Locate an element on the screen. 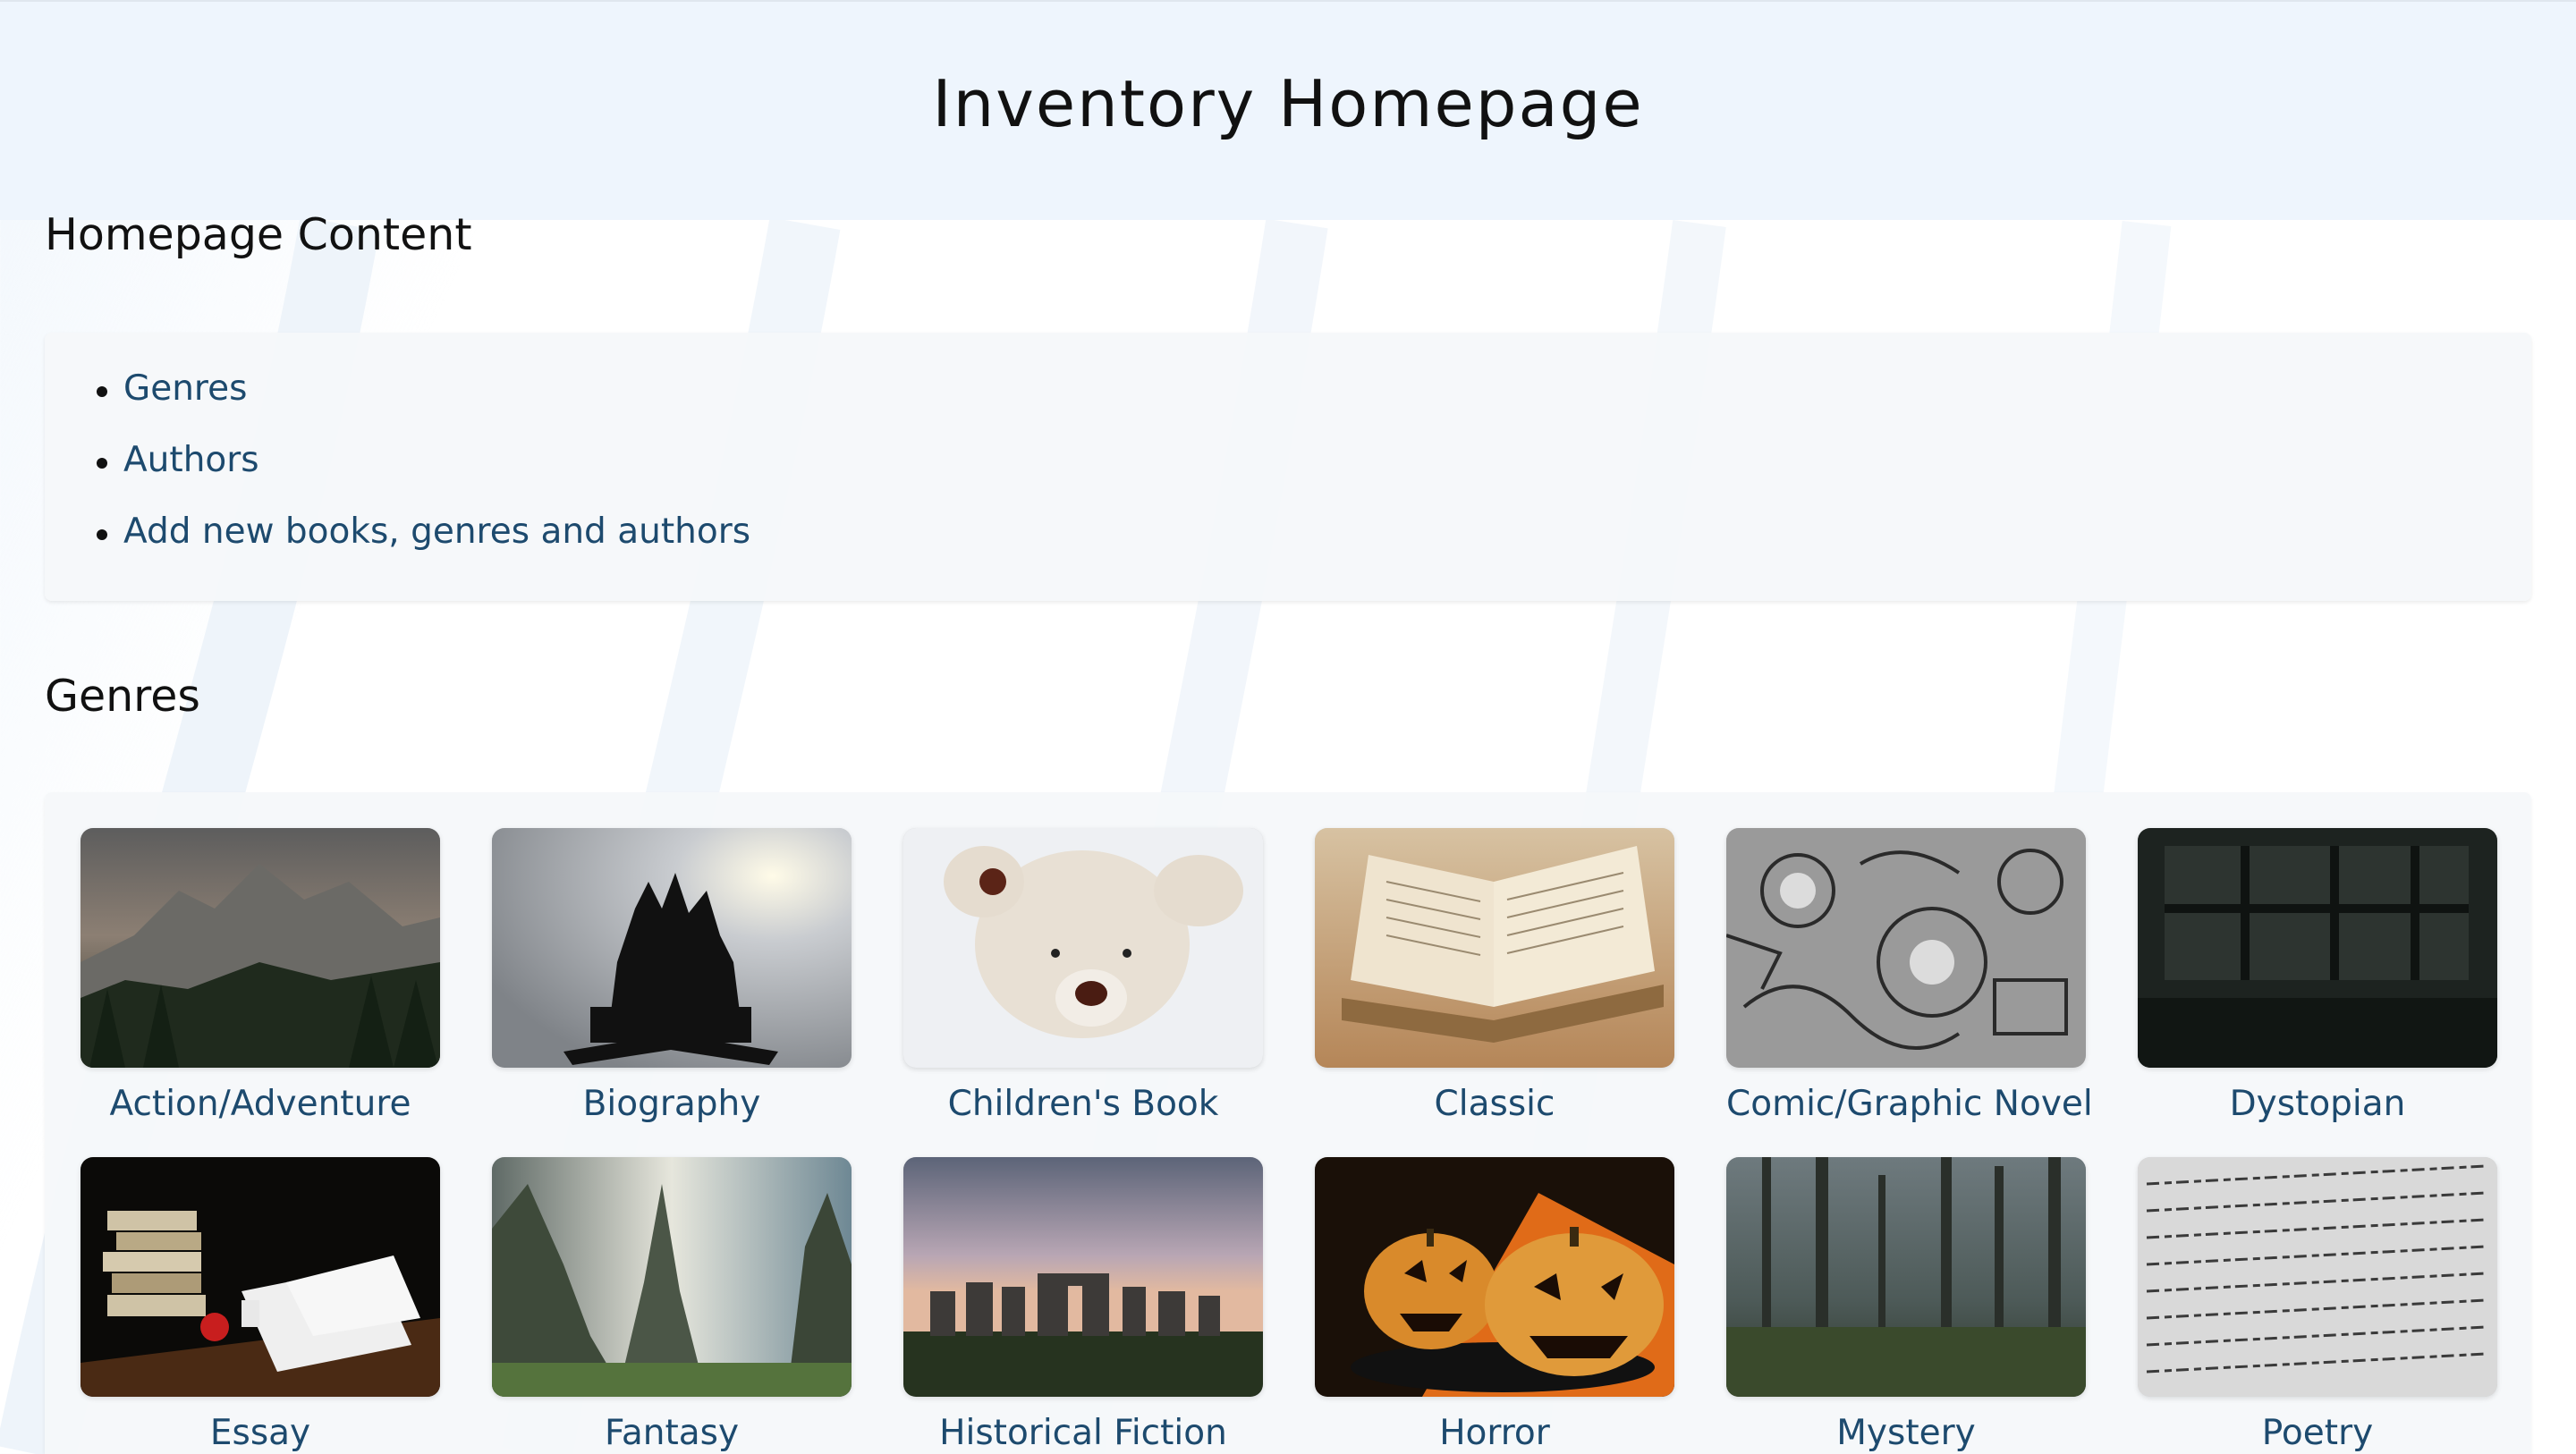 The height and width of the screenshot is (1454, 2576). genre-image-biography is located at coordinates (672, 948).